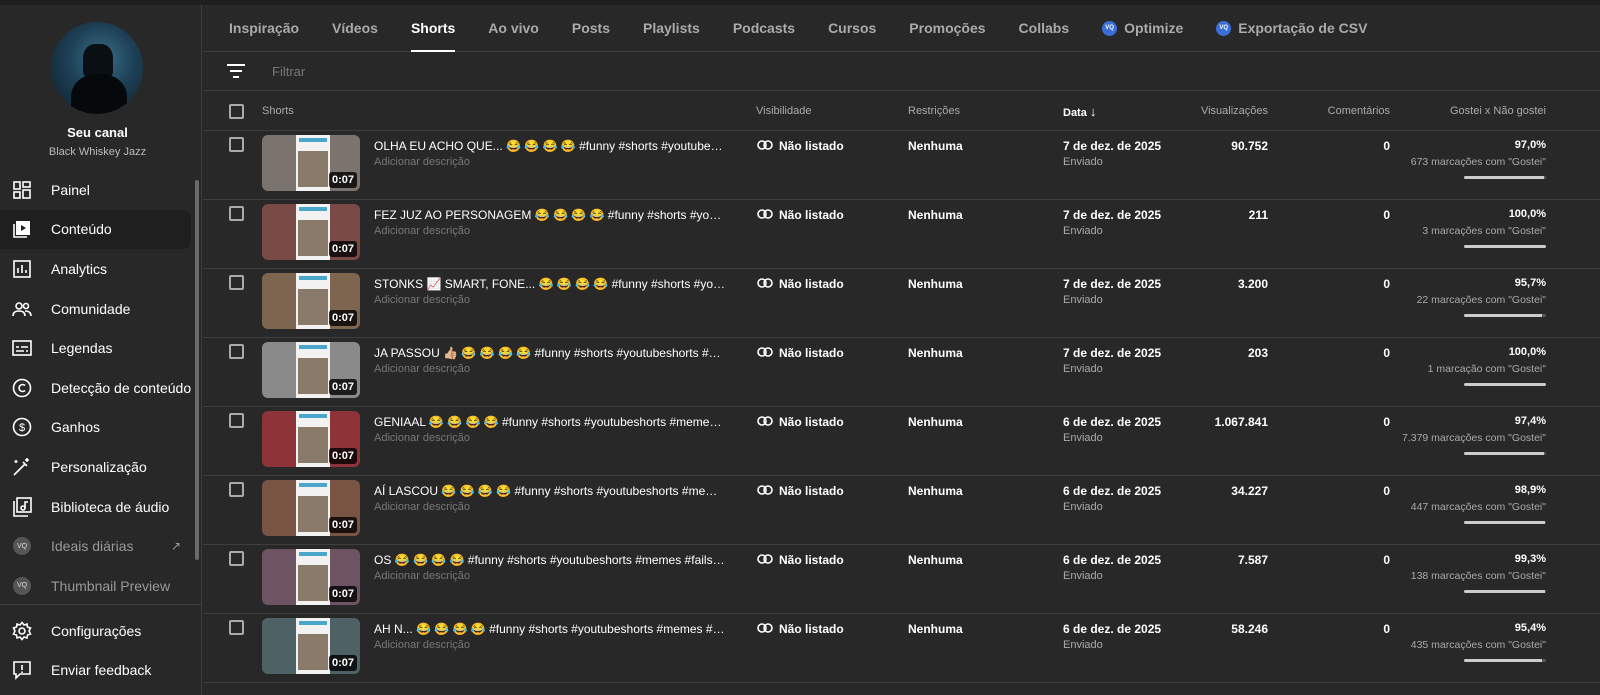 The image size is (1600, 695). Describe the element at coordinates (97, 586) in the screenshot. I see `sidebar-item-thumbnail-preview: VQ Thumbnail Preview` at that location.